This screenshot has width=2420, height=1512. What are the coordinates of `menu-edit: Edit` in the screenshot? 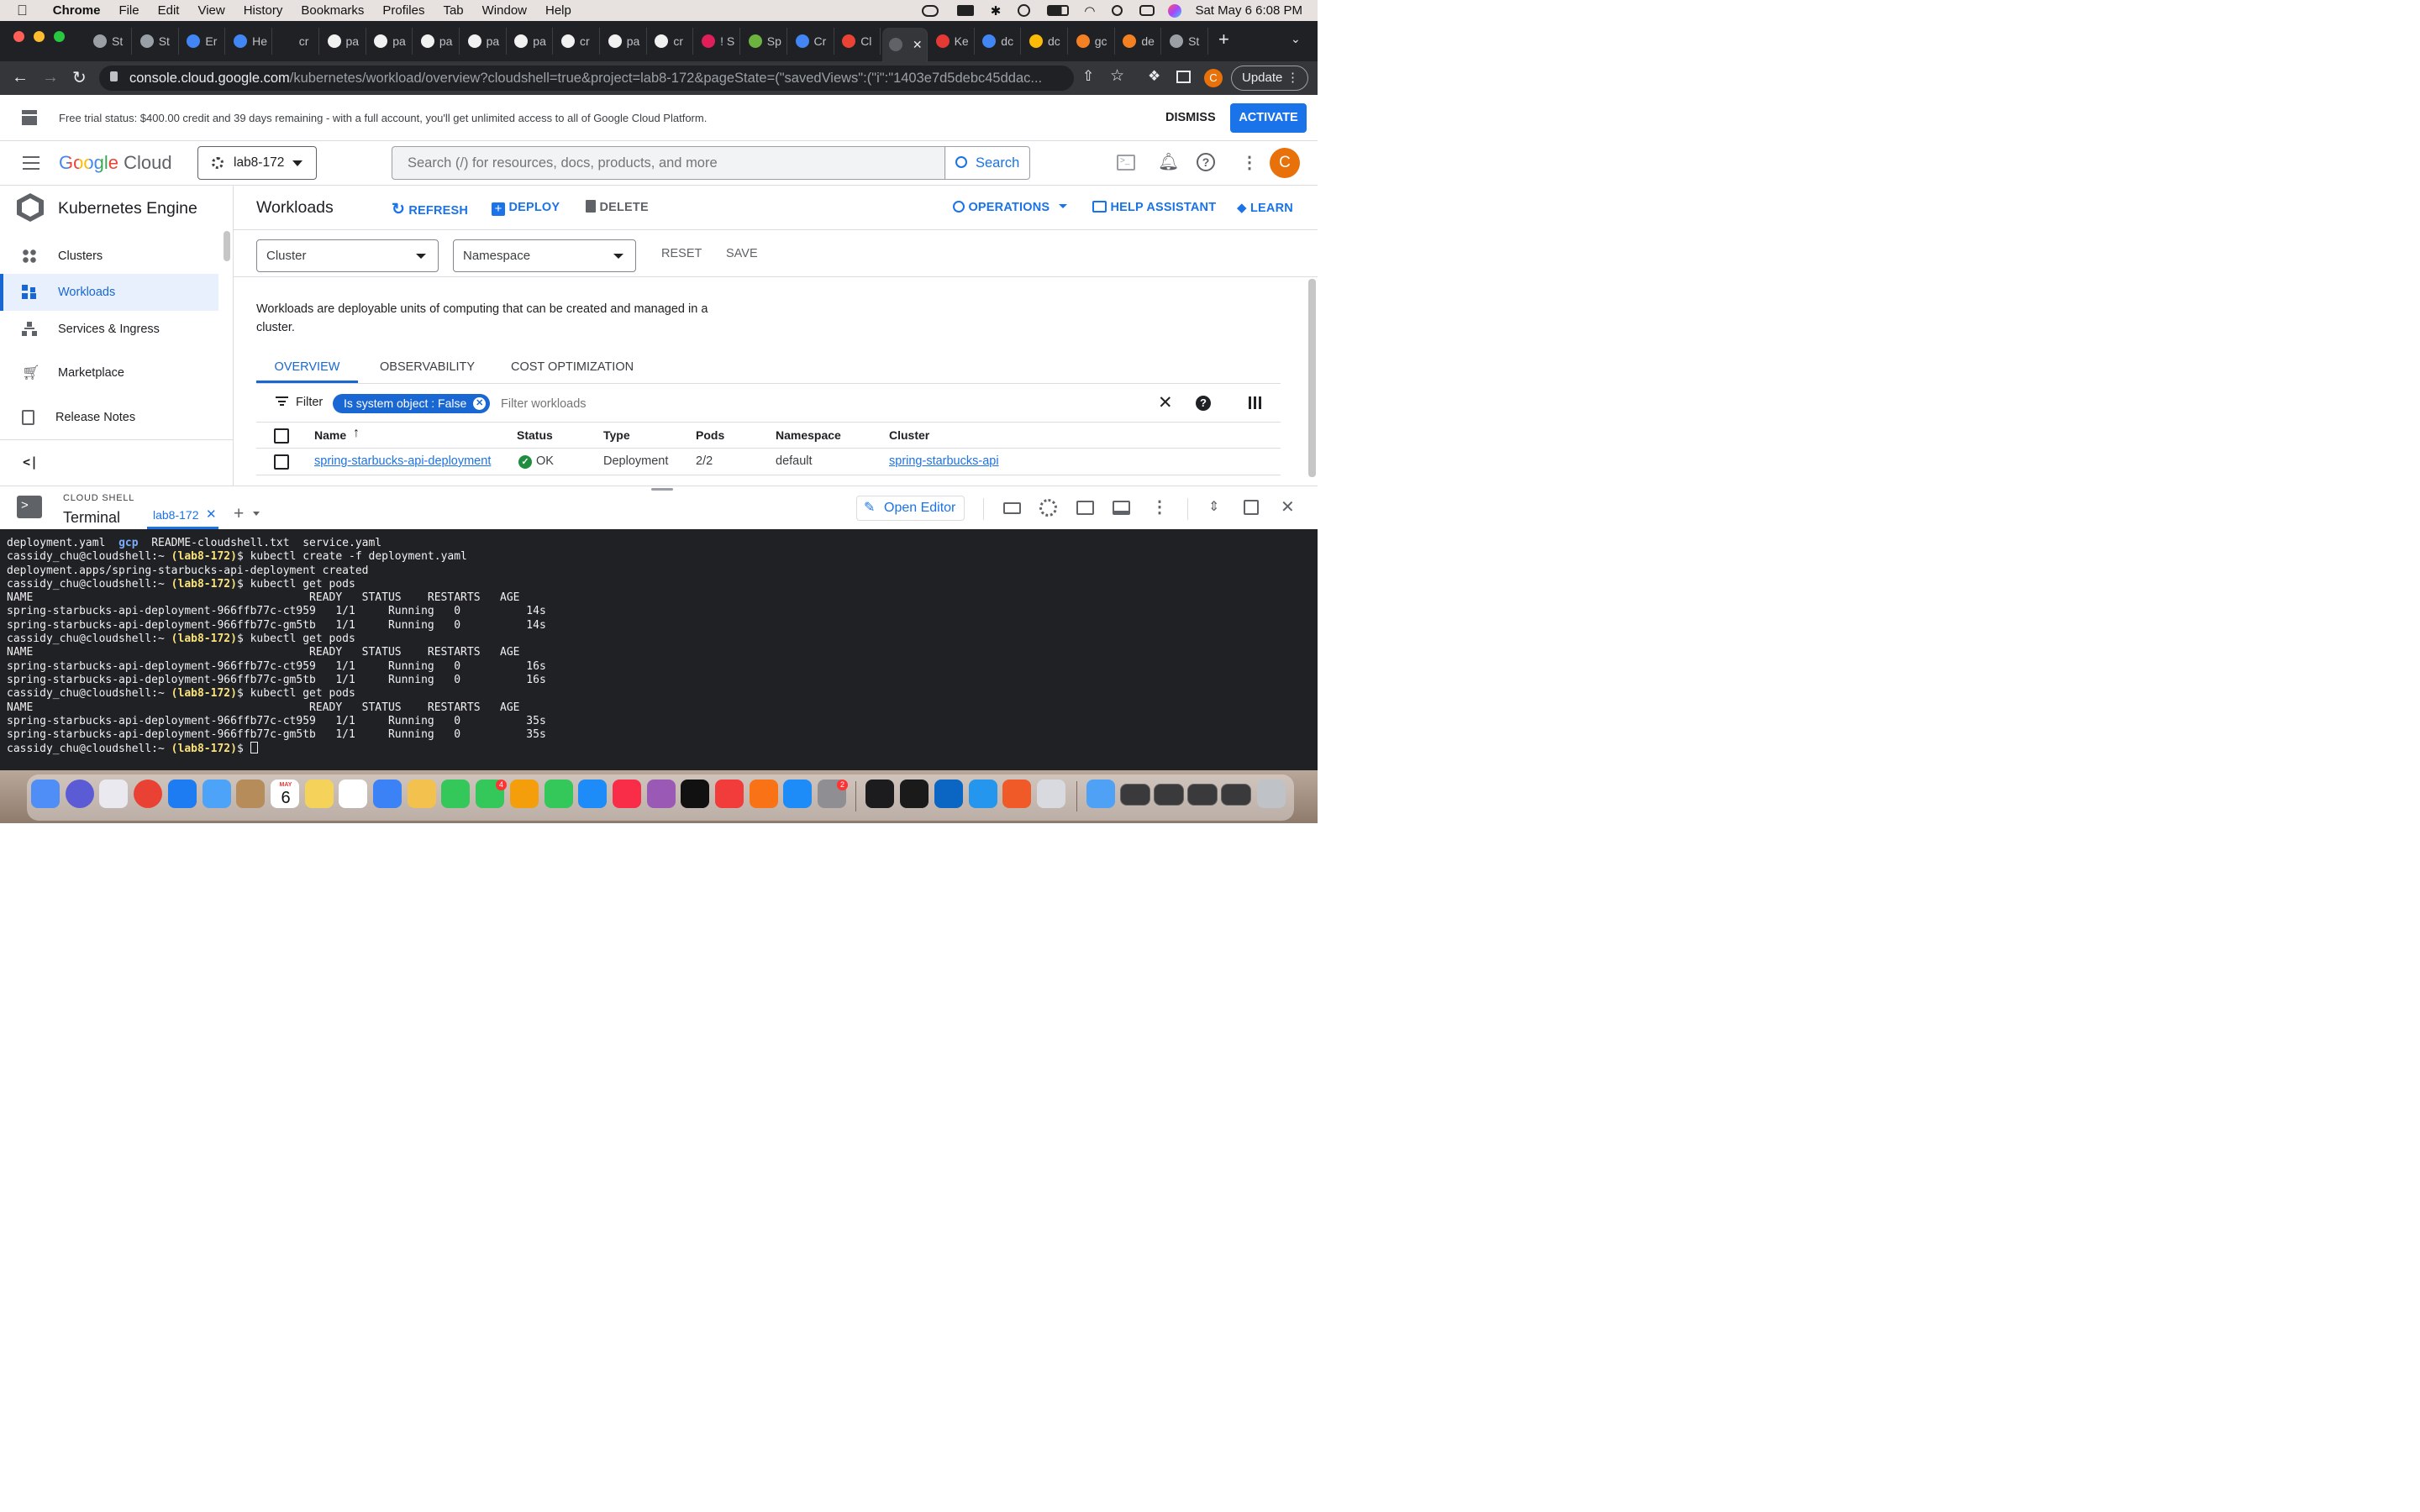 It's located at (169, 10).